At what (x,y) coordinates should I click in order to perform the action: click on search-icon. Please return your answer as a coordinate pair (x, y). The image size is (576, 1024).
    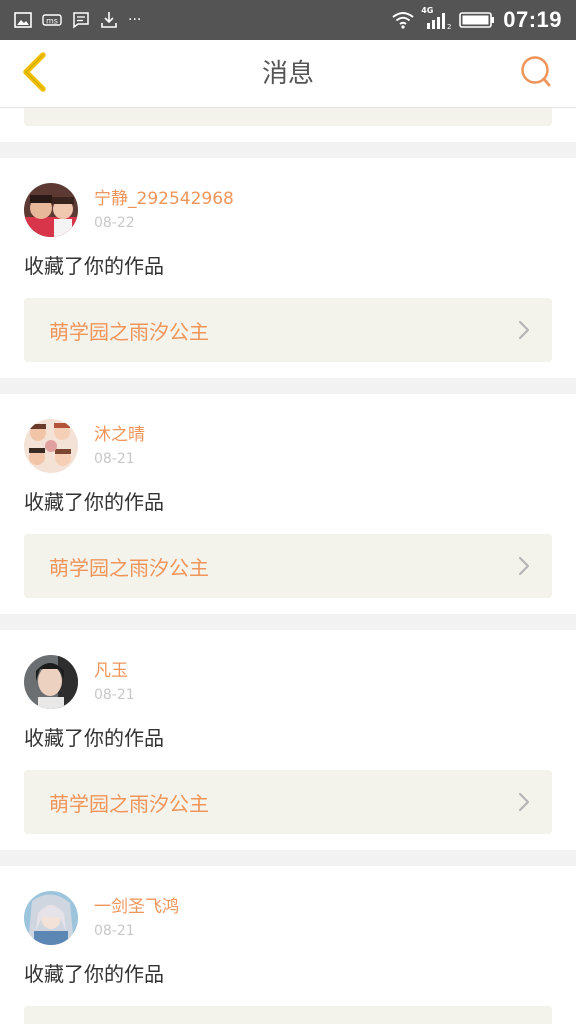
    Looking at the image, I should click on (536, 74).